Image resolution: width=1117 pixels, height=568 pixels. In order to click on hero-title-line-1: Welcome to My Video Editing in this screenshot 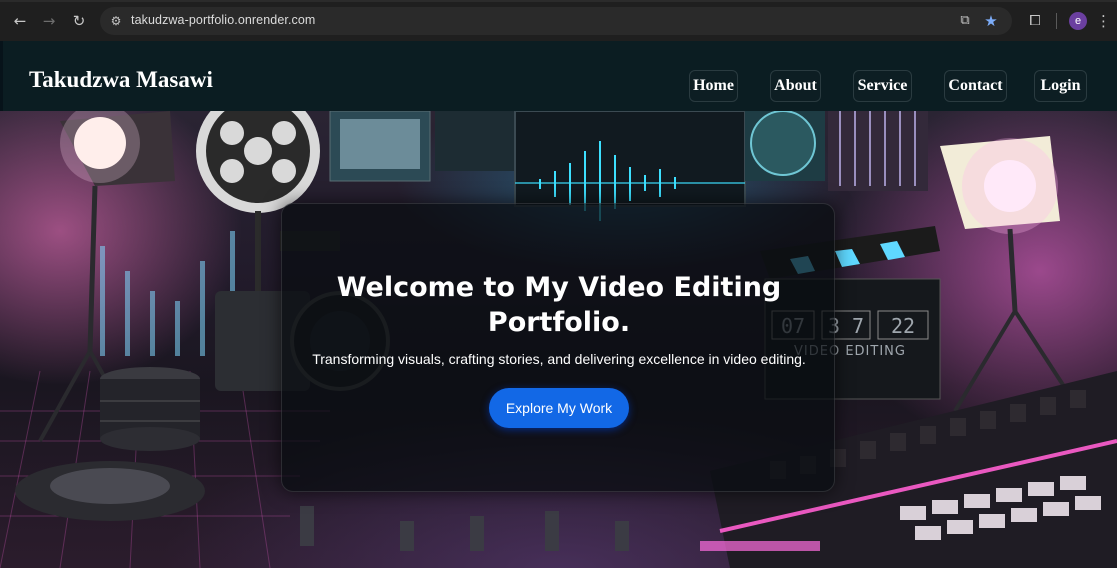, I will do `click(559, 287)`.